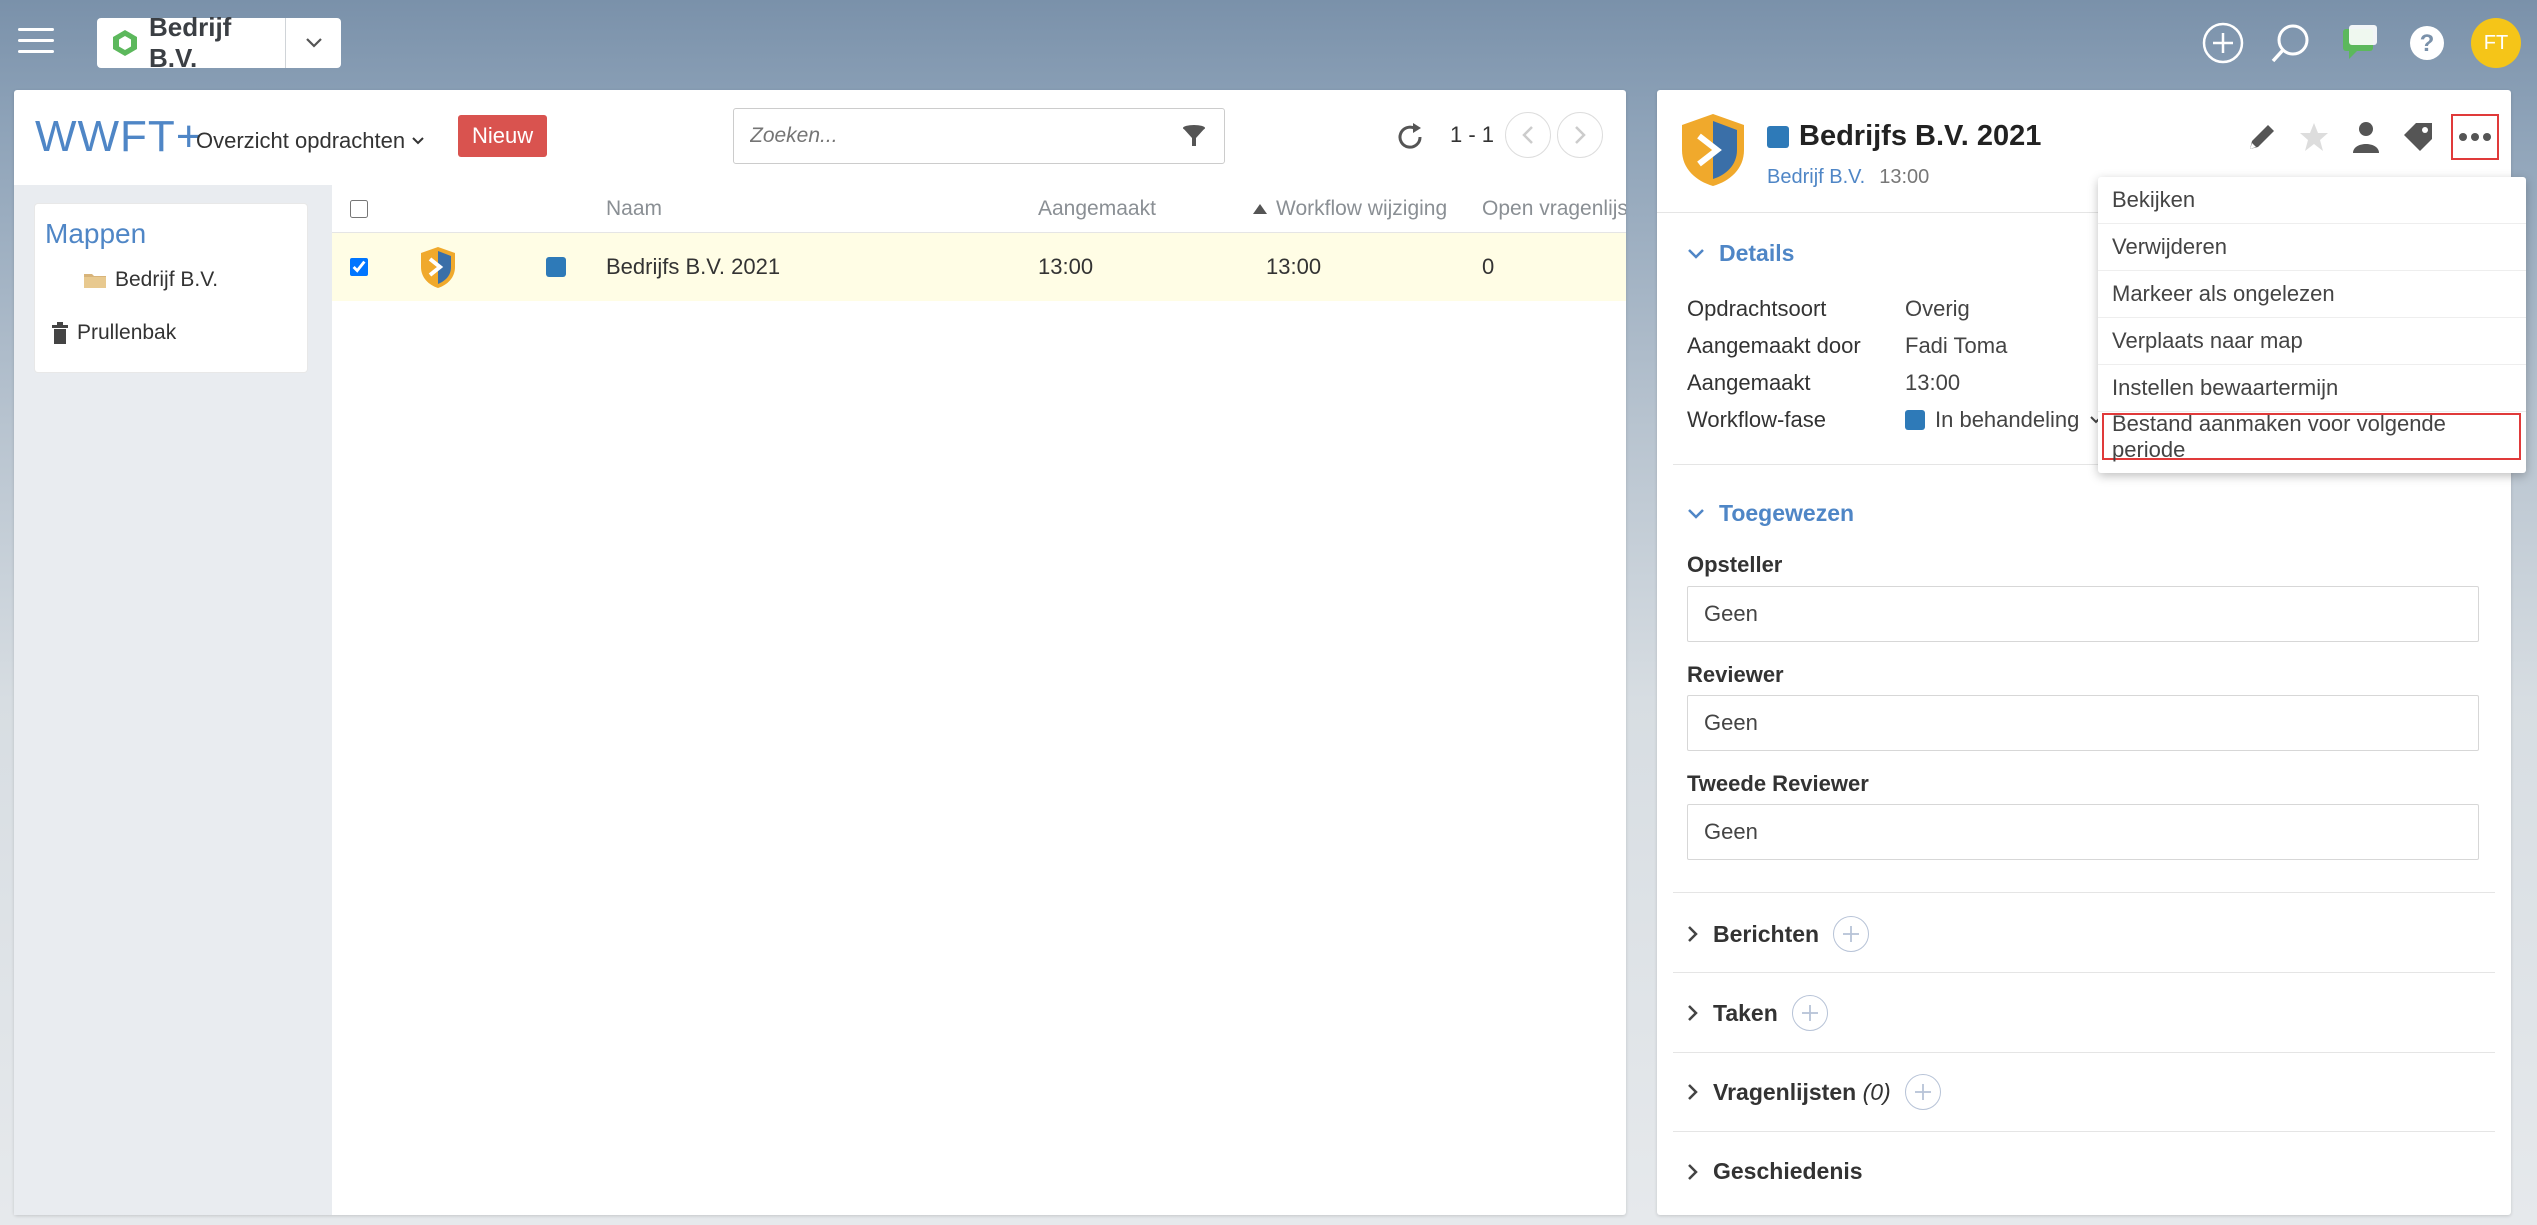  I want to click on preparer-field: Geen, so click(2083, 614).